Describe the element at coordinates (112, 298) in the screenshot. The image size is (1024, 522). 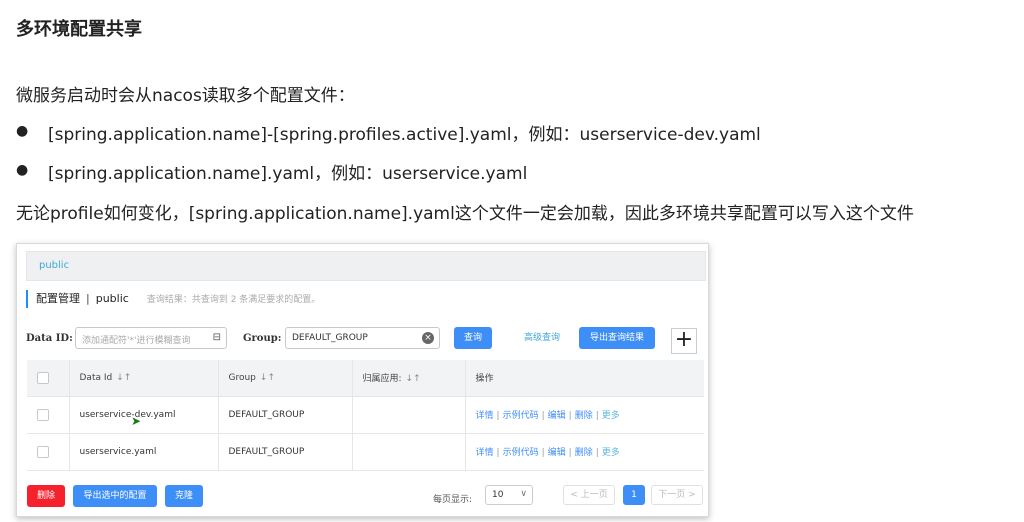
I see `breadcrumb-namespace: public` at that location.